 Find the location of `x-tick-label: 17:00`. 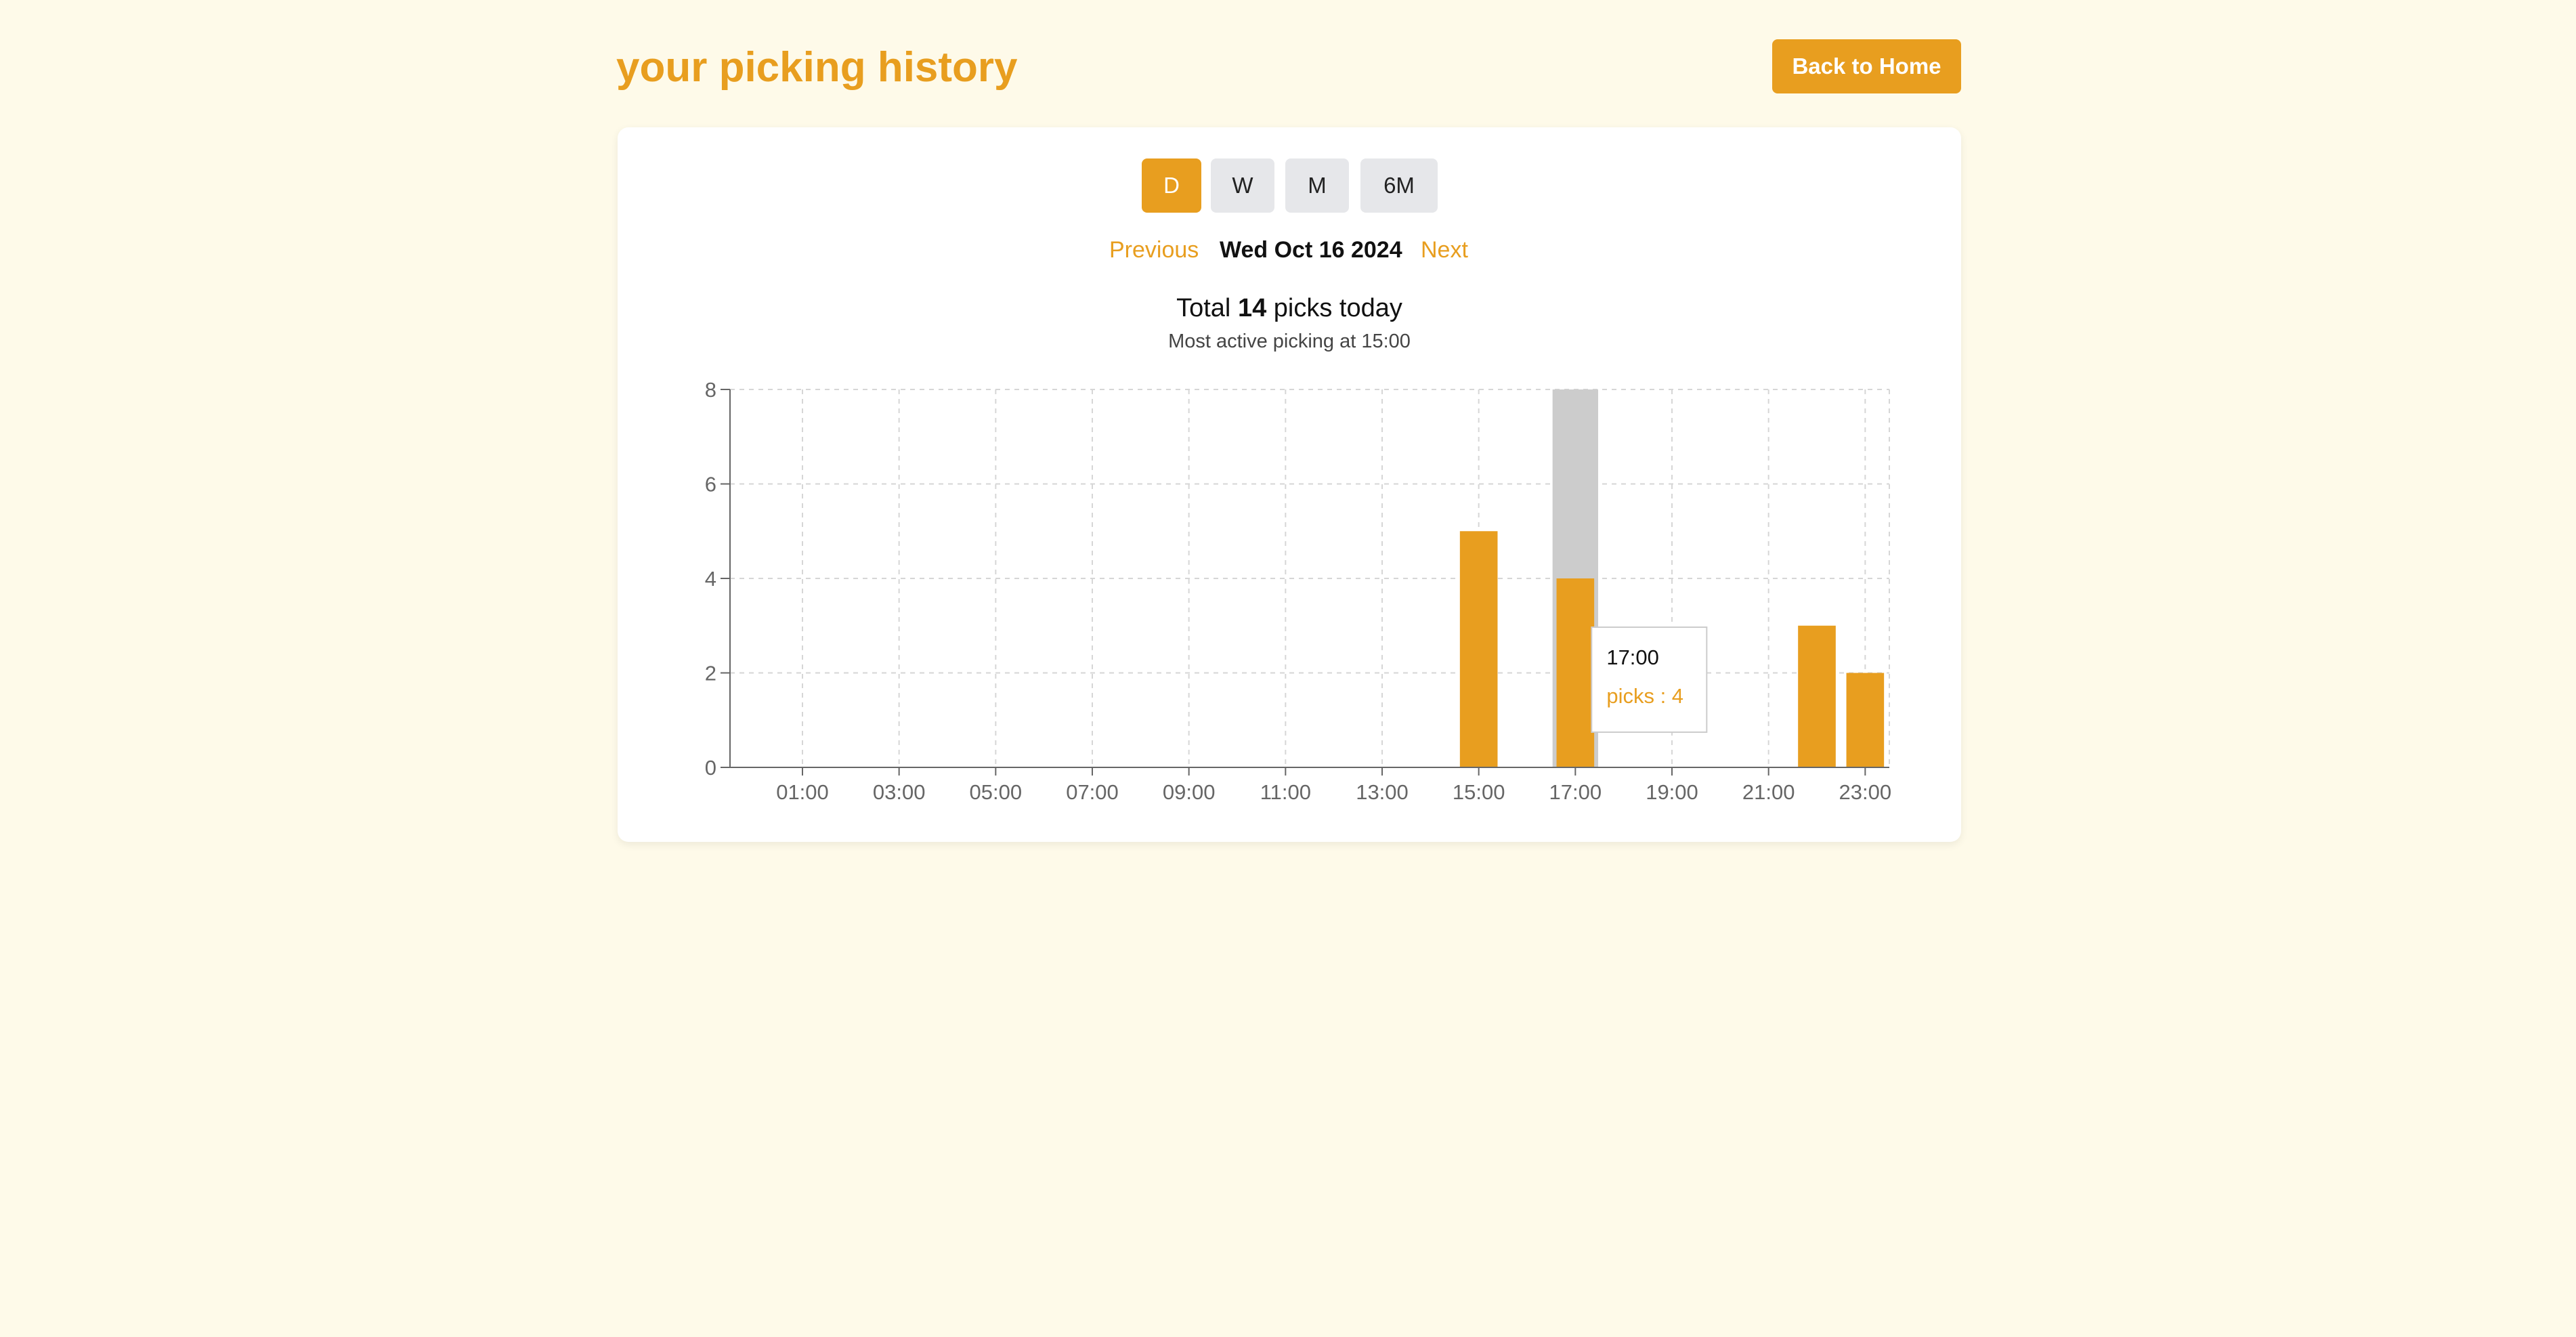

x-tick-label: 17:00 is located at coordinates (1575, 792).